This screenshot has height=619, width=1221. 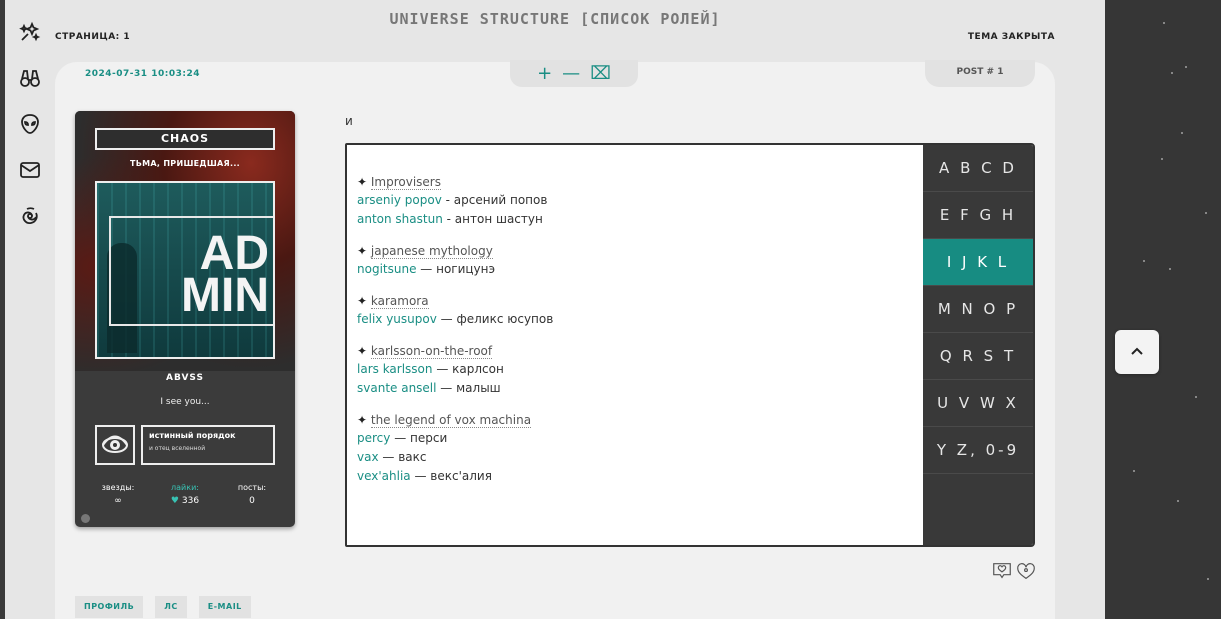 I want to click on eye-icon, so click(x=115, y=445).